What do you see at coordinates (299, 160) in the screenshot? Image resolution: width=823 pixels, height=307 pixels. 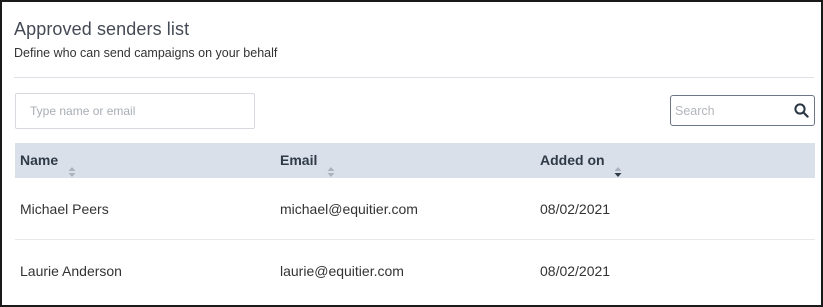 I see `column-header-label: Email` at bounding box center [299, 160].